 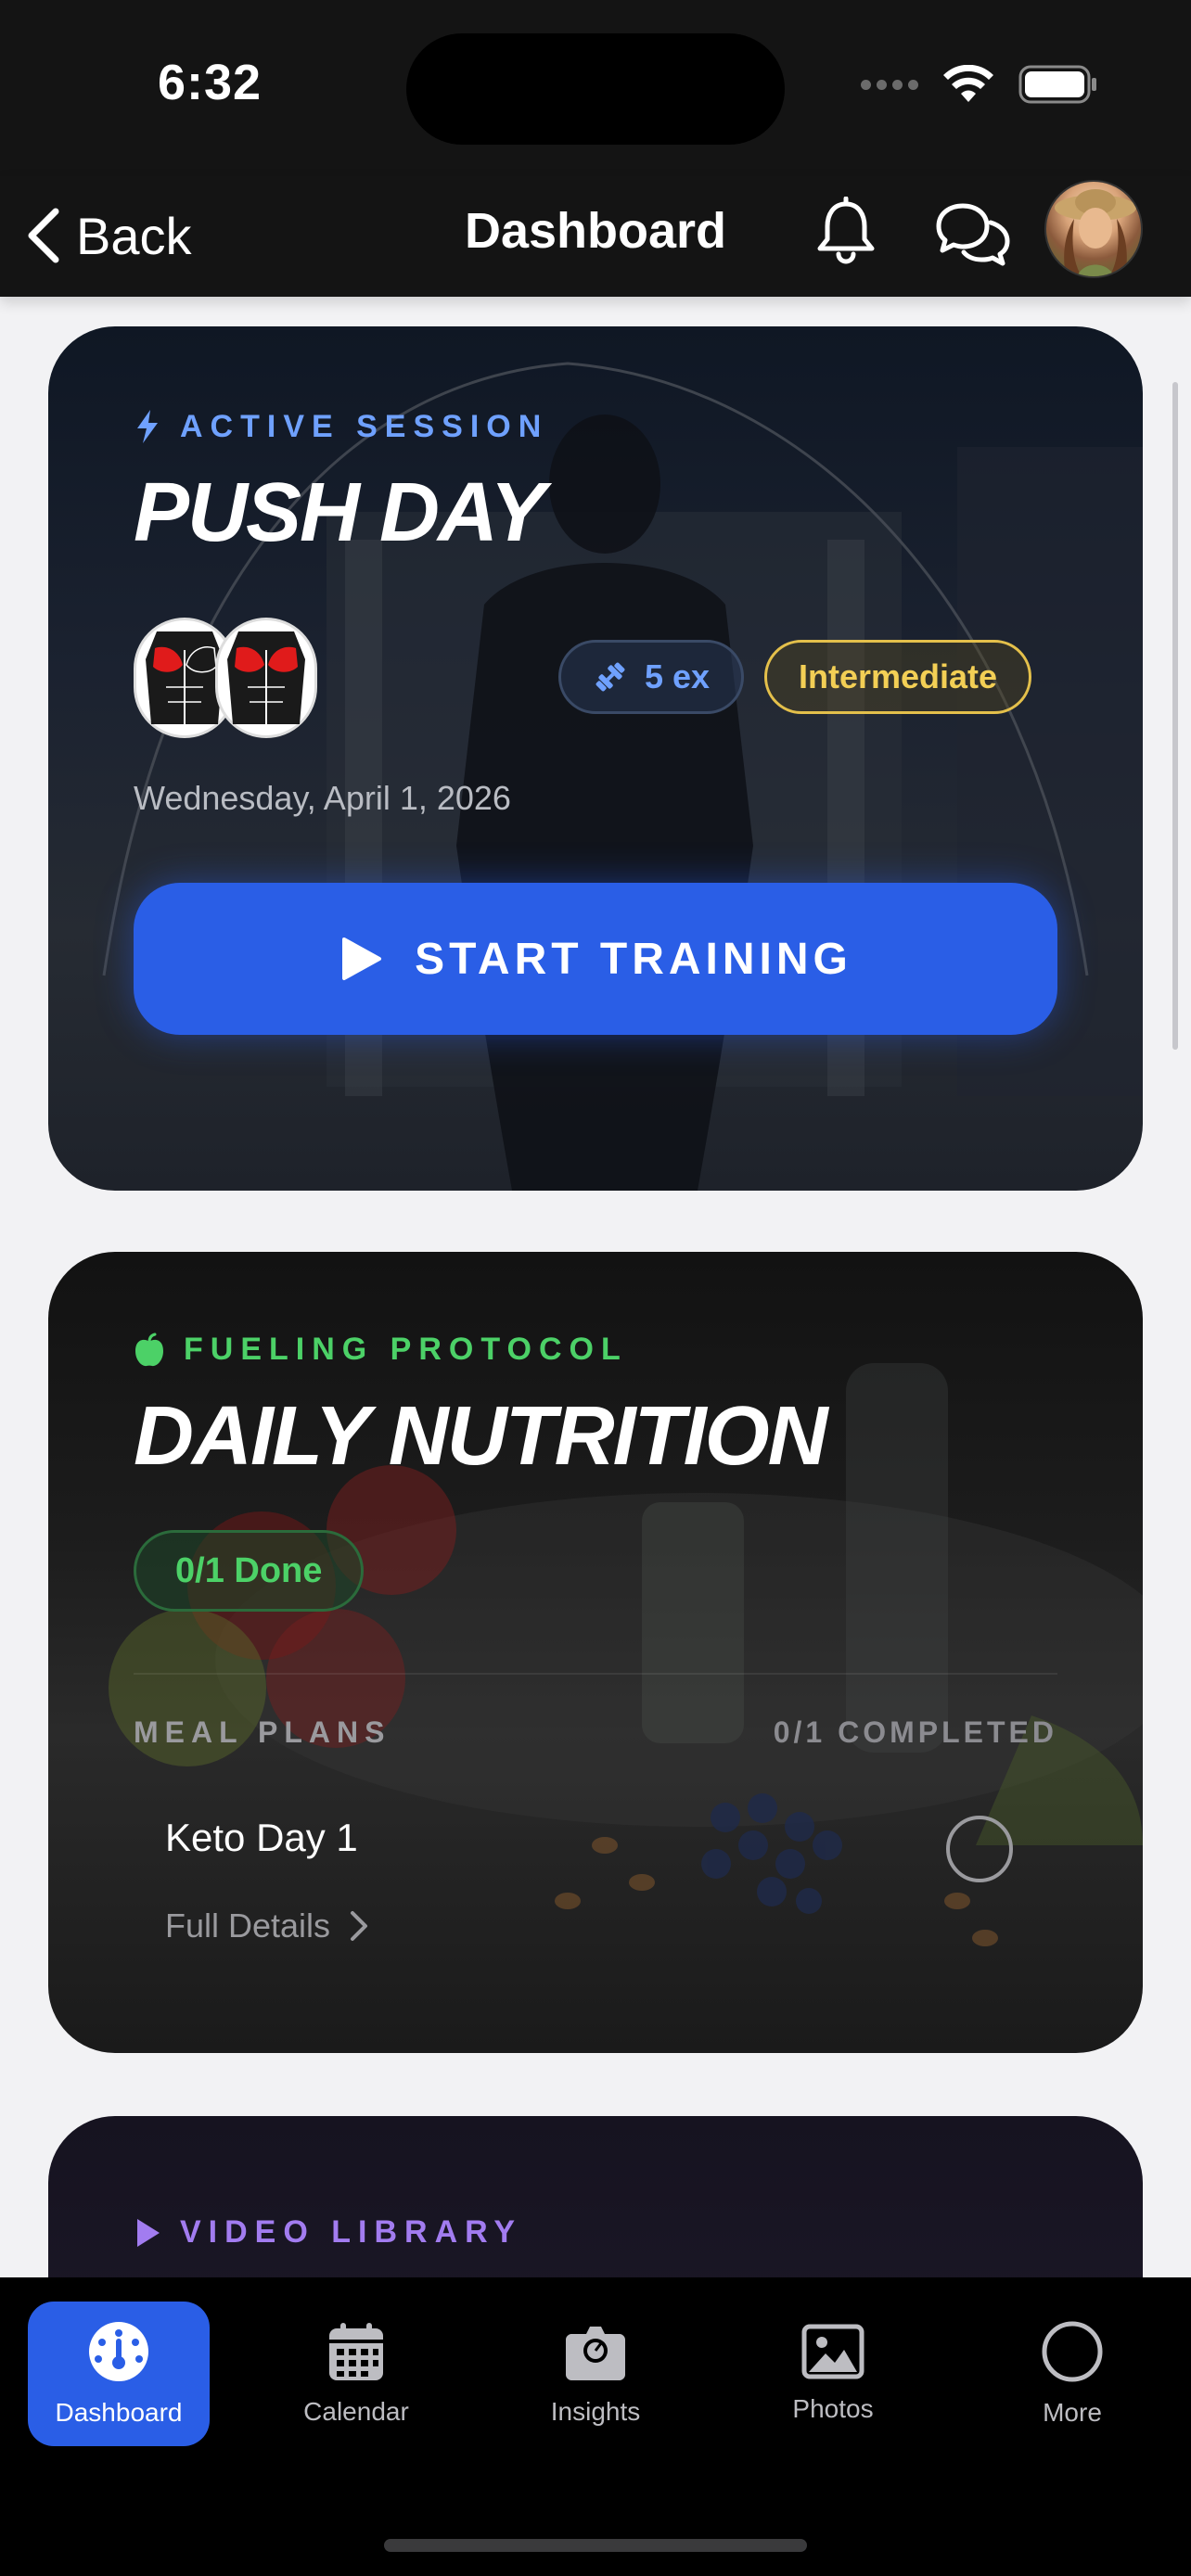 I want to click on avatar-image, so click(x=1095, y=232).